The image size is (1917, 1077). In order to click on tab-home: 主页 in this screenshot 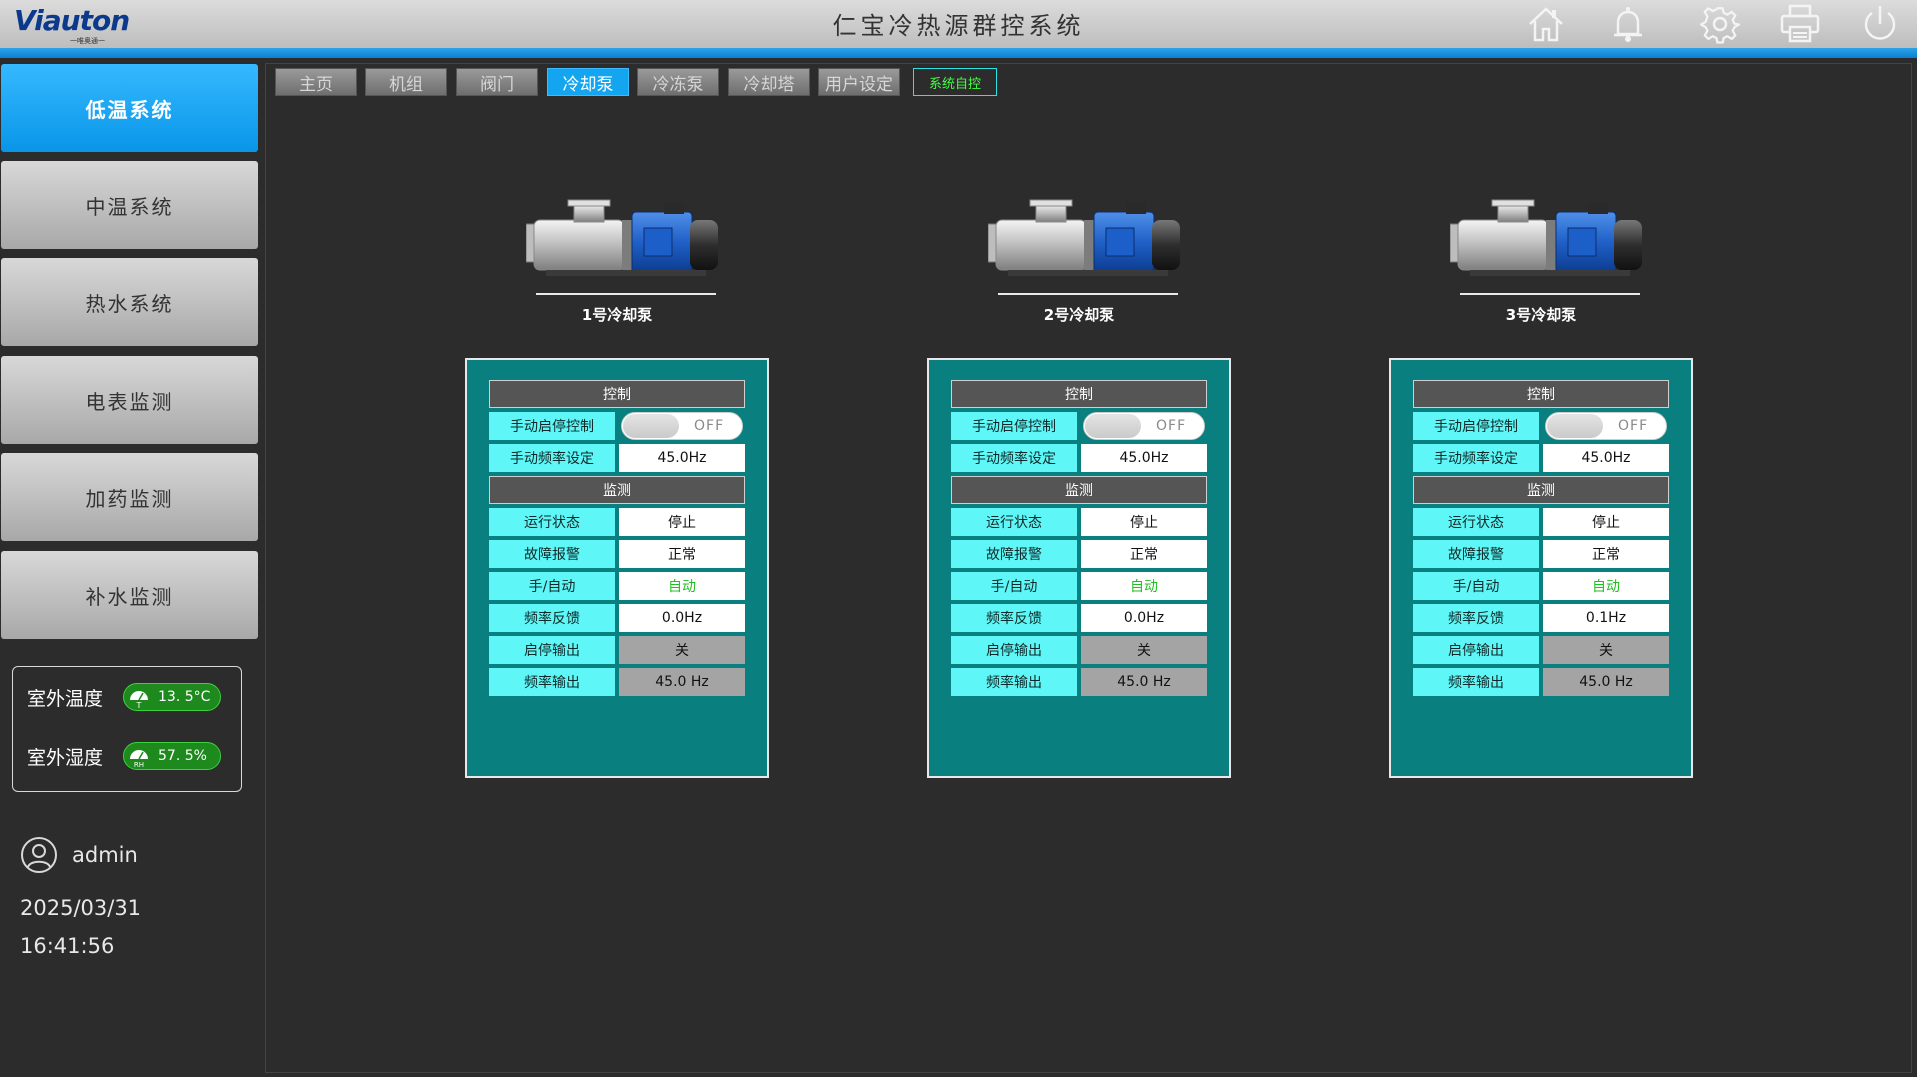, I will do `click(316, 82)`.